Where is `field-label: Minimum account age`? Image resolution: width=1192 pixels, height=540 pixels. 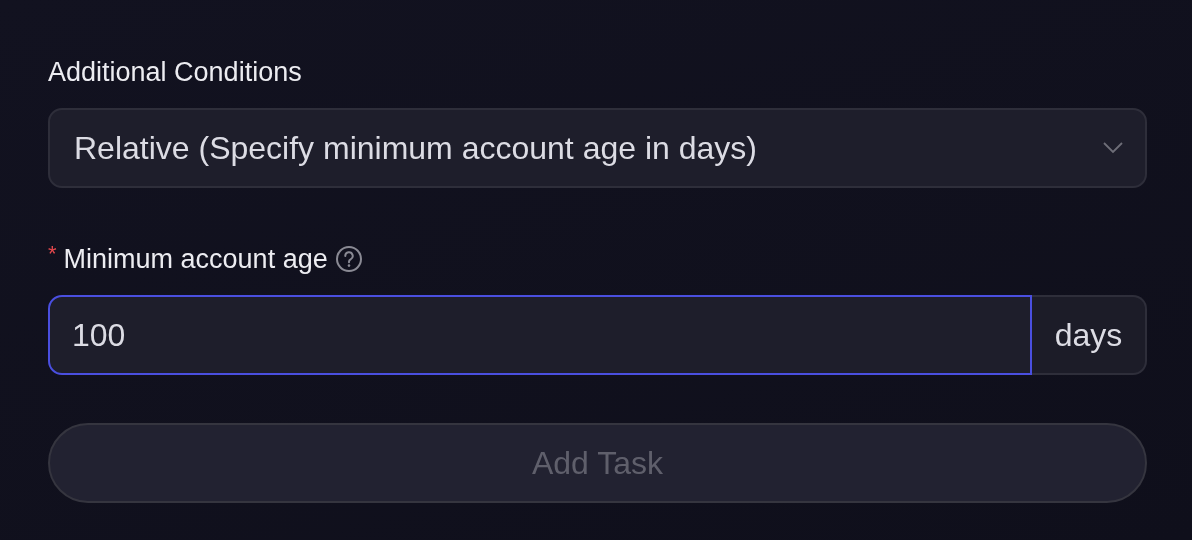 field-label: Minimum account age is located at coordinates (195, 259).